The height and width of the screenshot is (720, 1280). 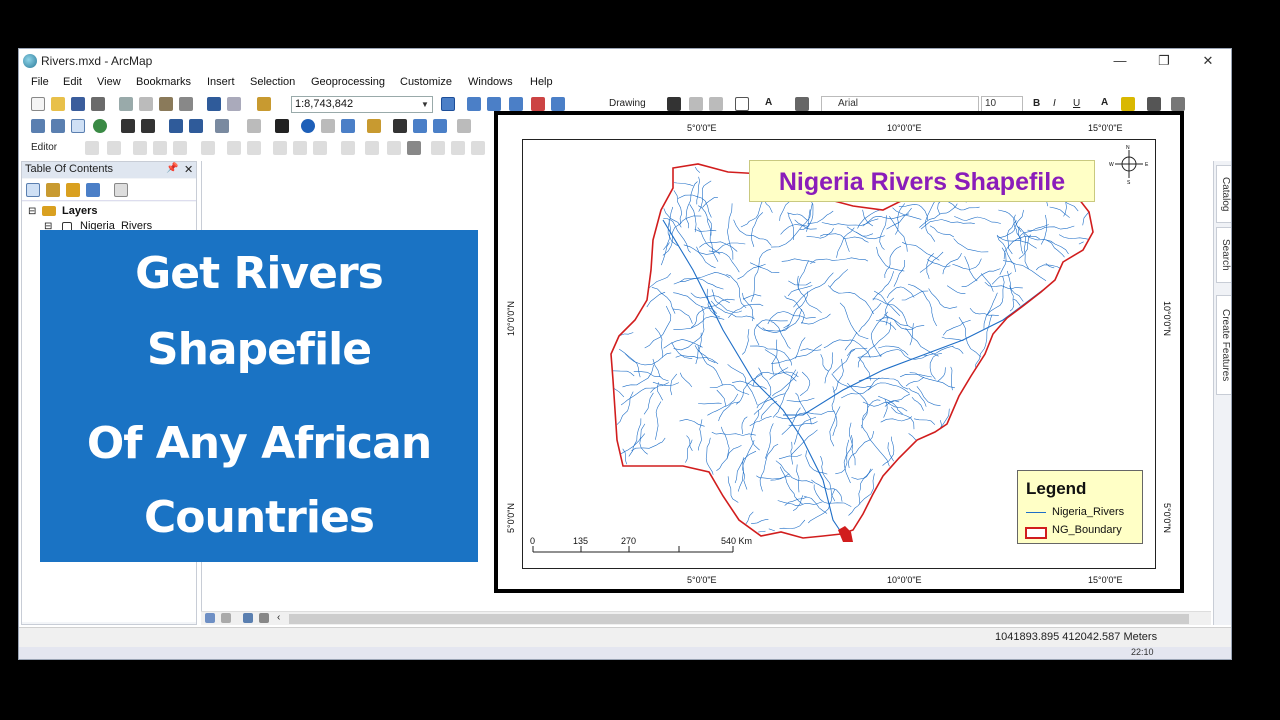 What do you see at coordinates (163, 82) in the screenshot?
I see `menu-bookmarks: Bookmarks` at bounding box center [163, 82].